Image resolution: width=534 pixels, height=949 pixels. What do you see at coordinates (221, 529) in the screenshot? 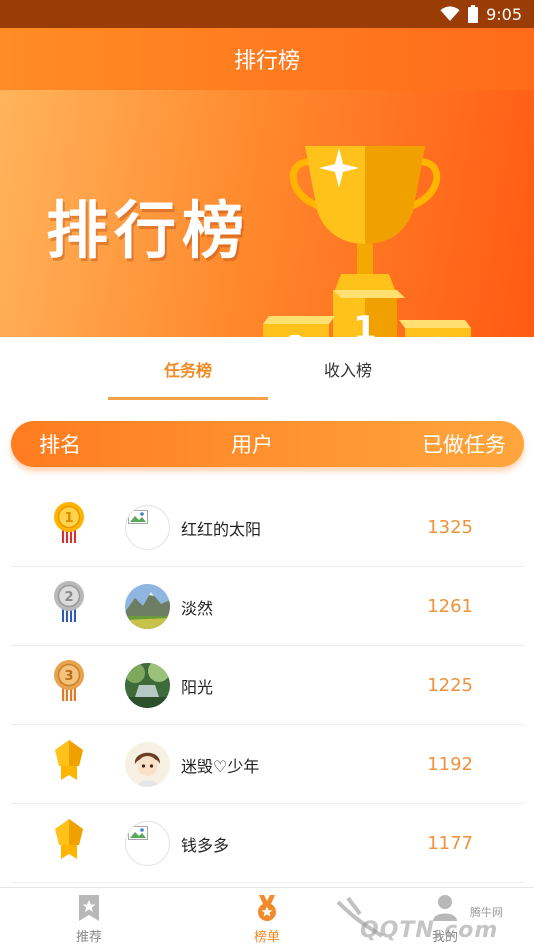
I see `user-name: 红红的太阳` at bounding box center [221, 529].